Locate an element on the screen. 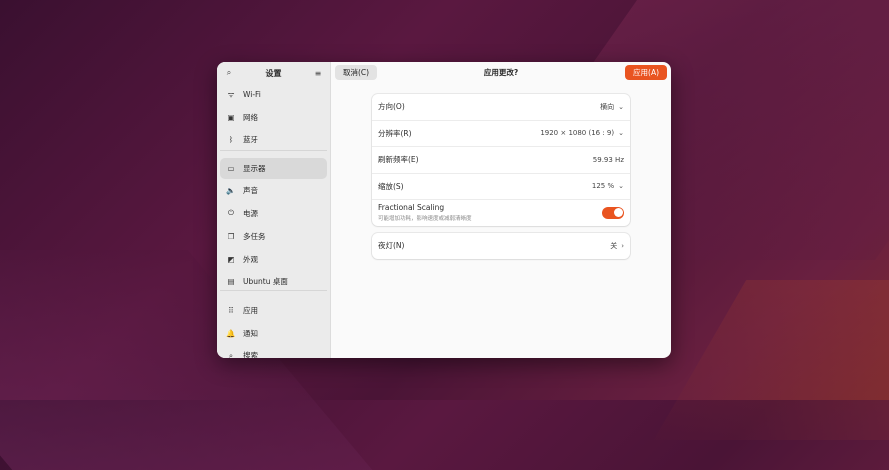  power-icon: ⏻ is located at coordinates (231, 212).